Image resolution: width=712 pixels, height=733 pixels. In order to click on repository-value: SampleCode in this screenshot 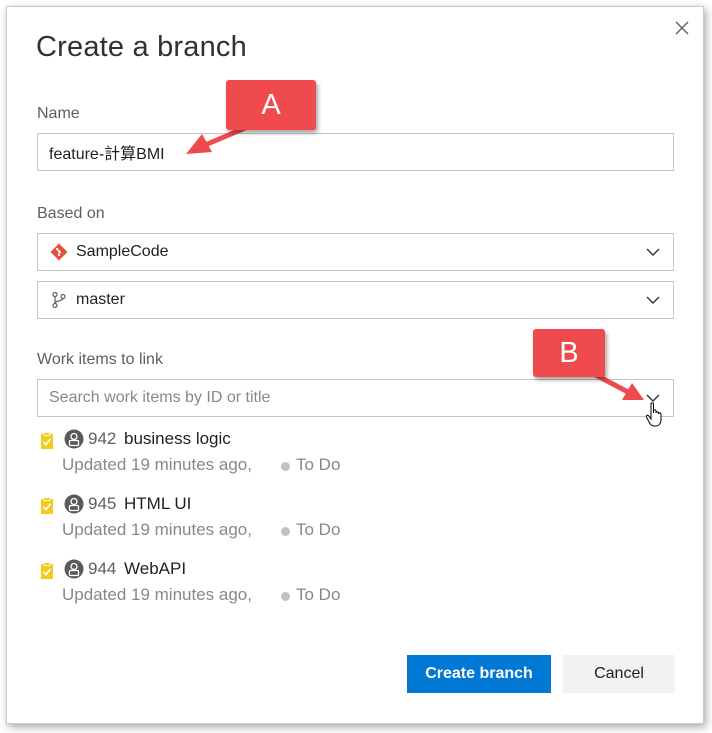, I will do `click(122, 251)`.